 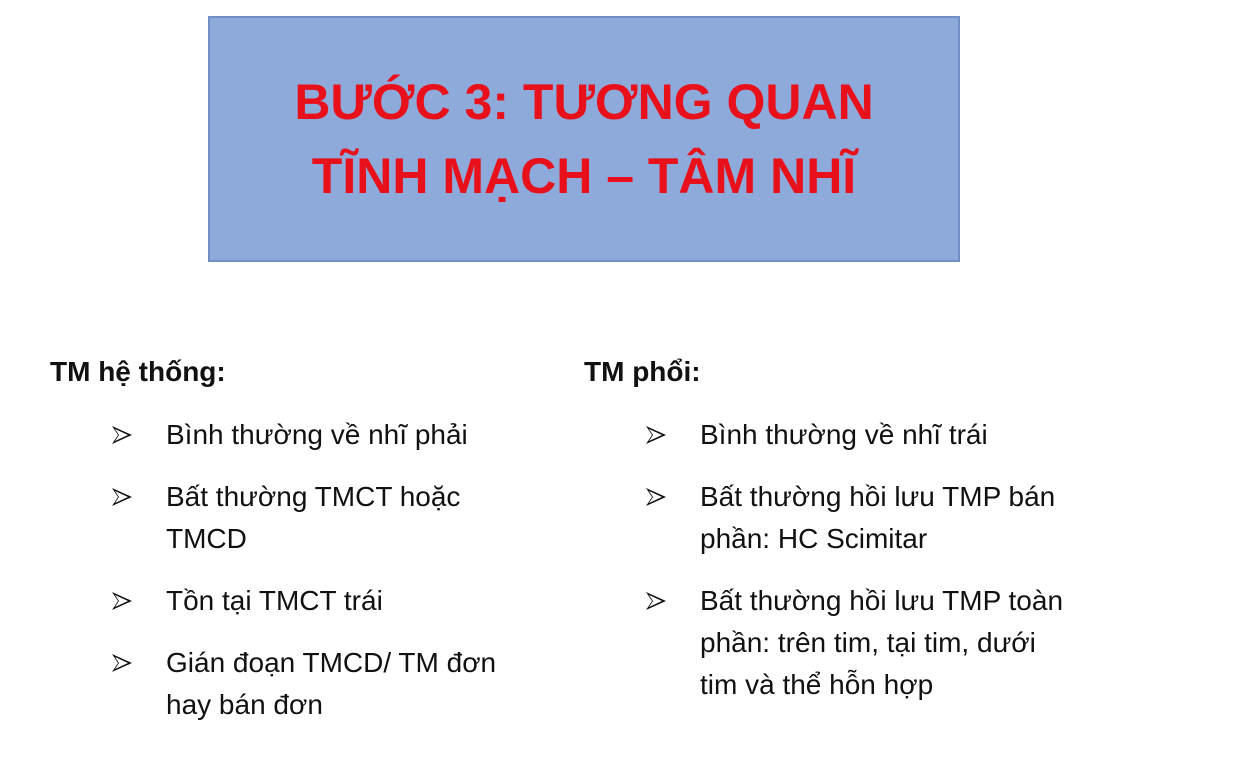 I want to click on list-item: Tồn tại TMCT trái, so click(x=310, y=601).